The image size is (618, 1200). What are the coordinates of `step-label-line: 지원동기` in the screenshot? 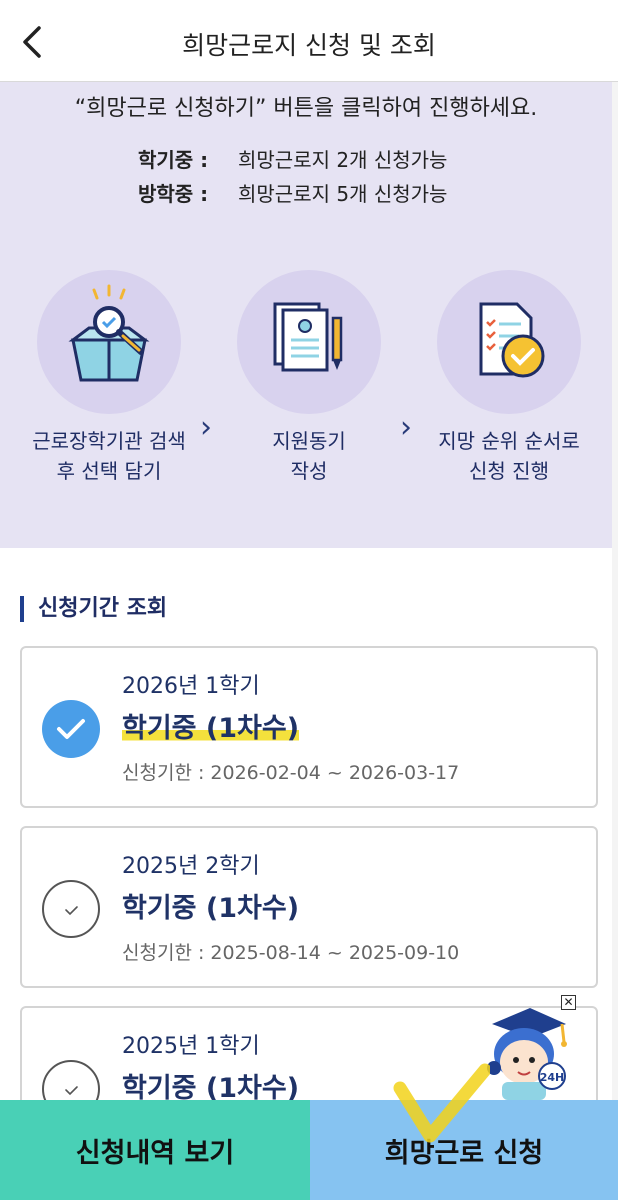 It's located at (309, 441).